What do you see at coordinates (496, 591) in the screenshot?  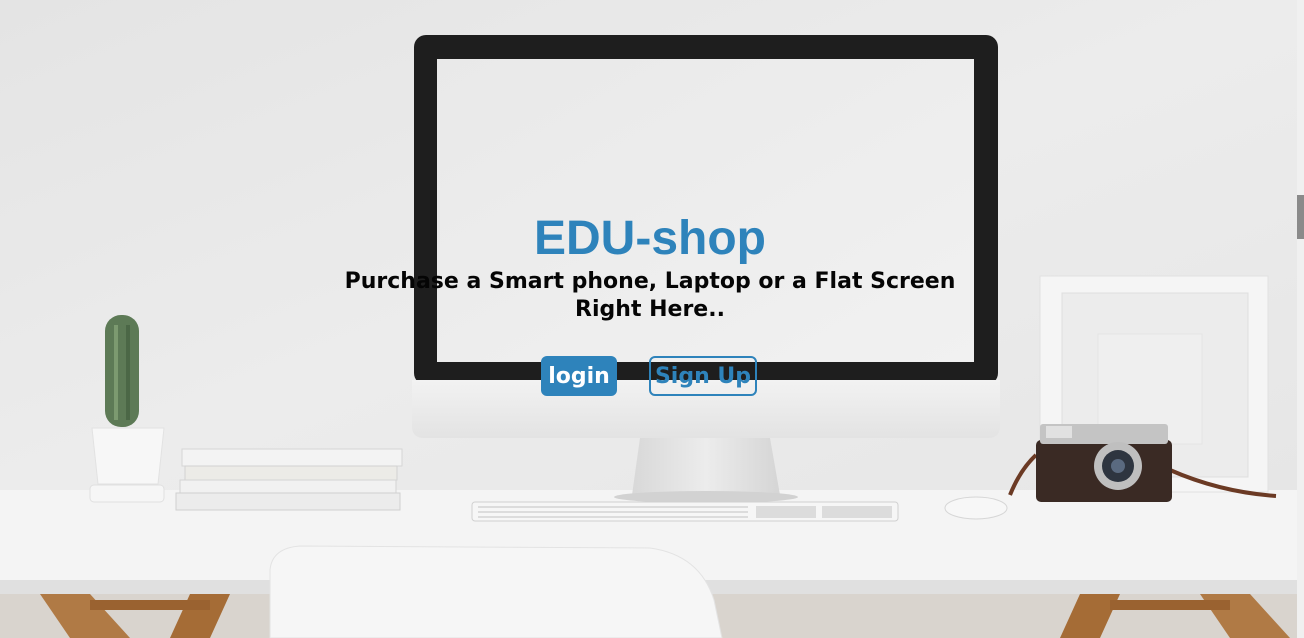 I see `chair-icon` at bounding box center [496, 591].